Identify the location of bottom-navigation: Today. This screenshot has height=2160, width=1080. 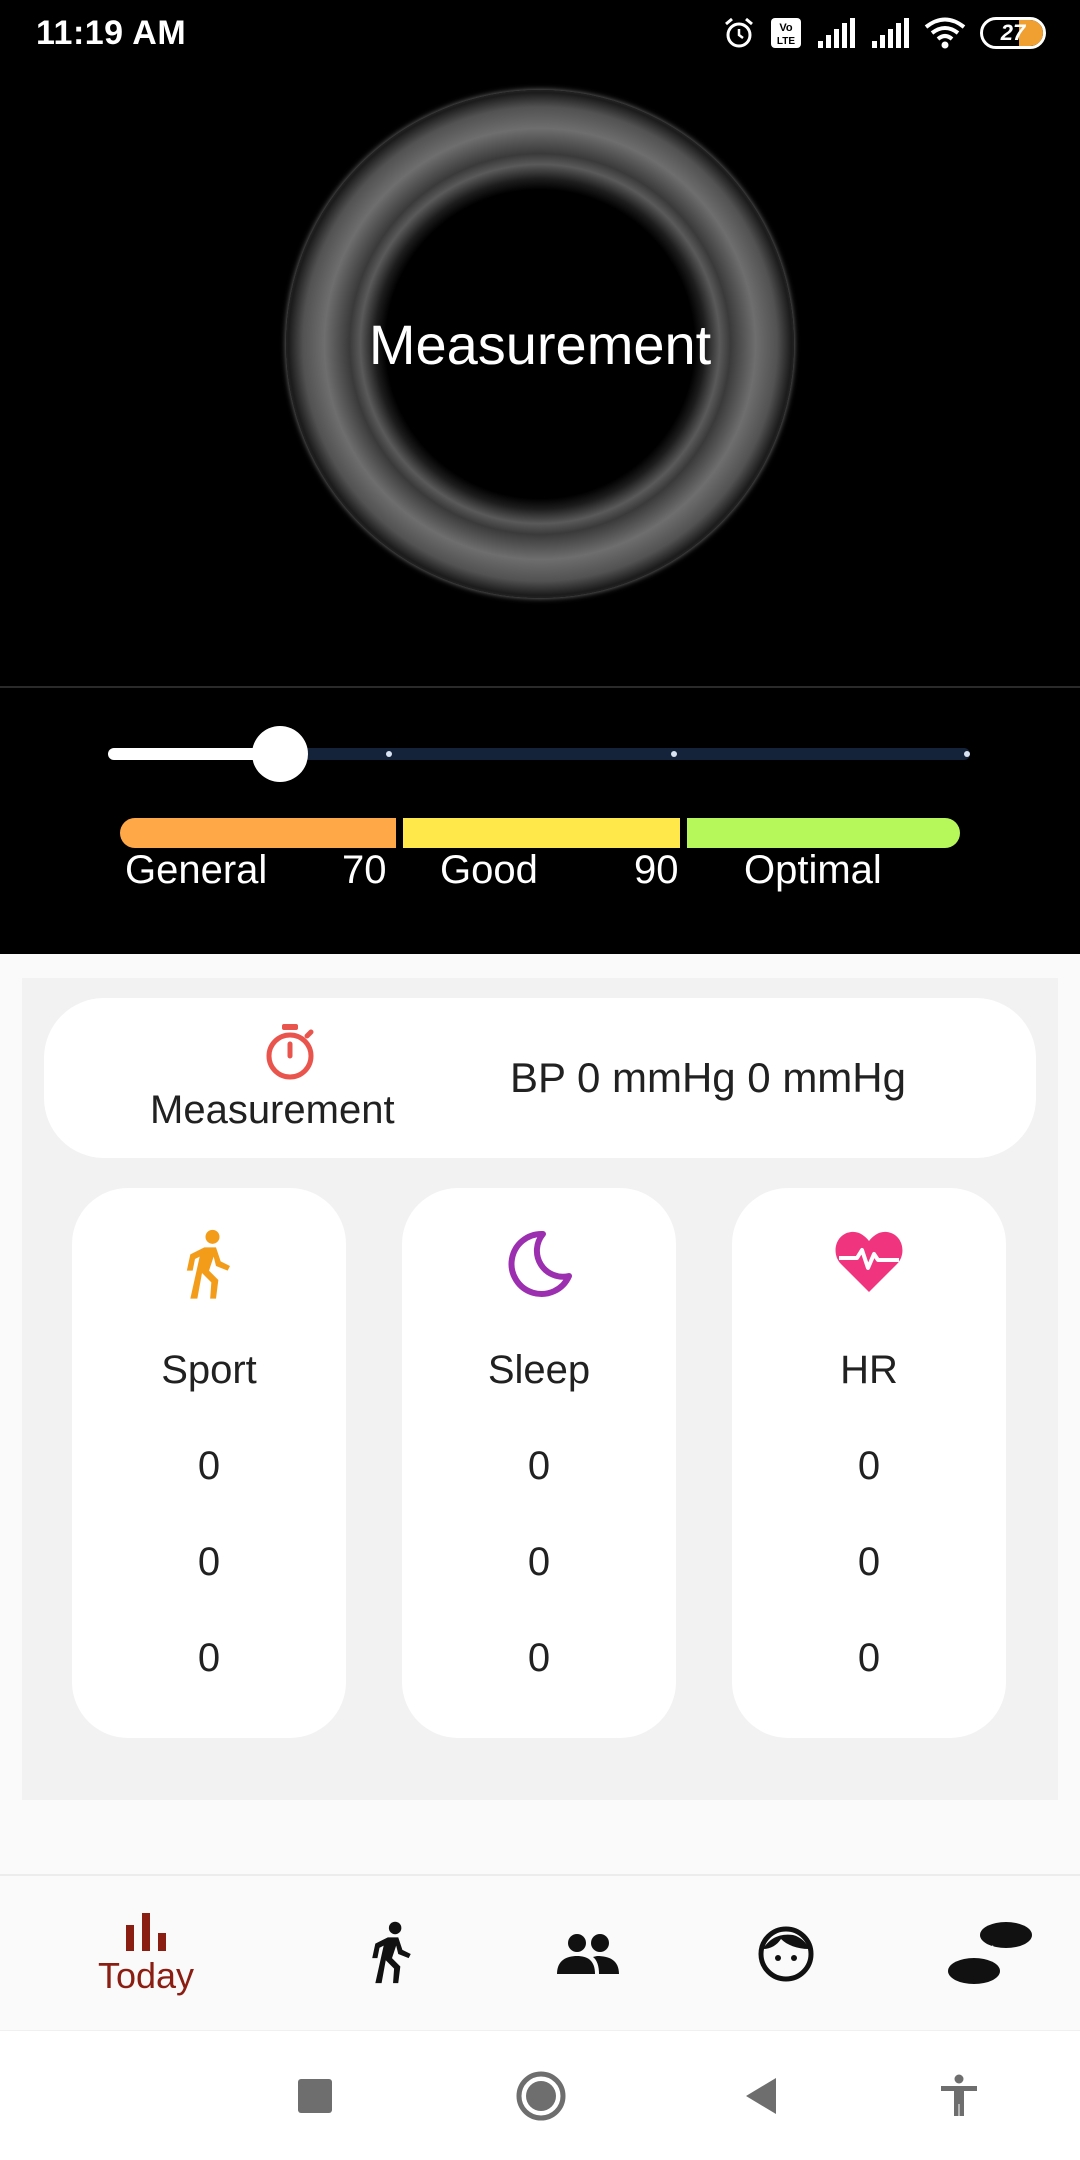
(540, 1952).